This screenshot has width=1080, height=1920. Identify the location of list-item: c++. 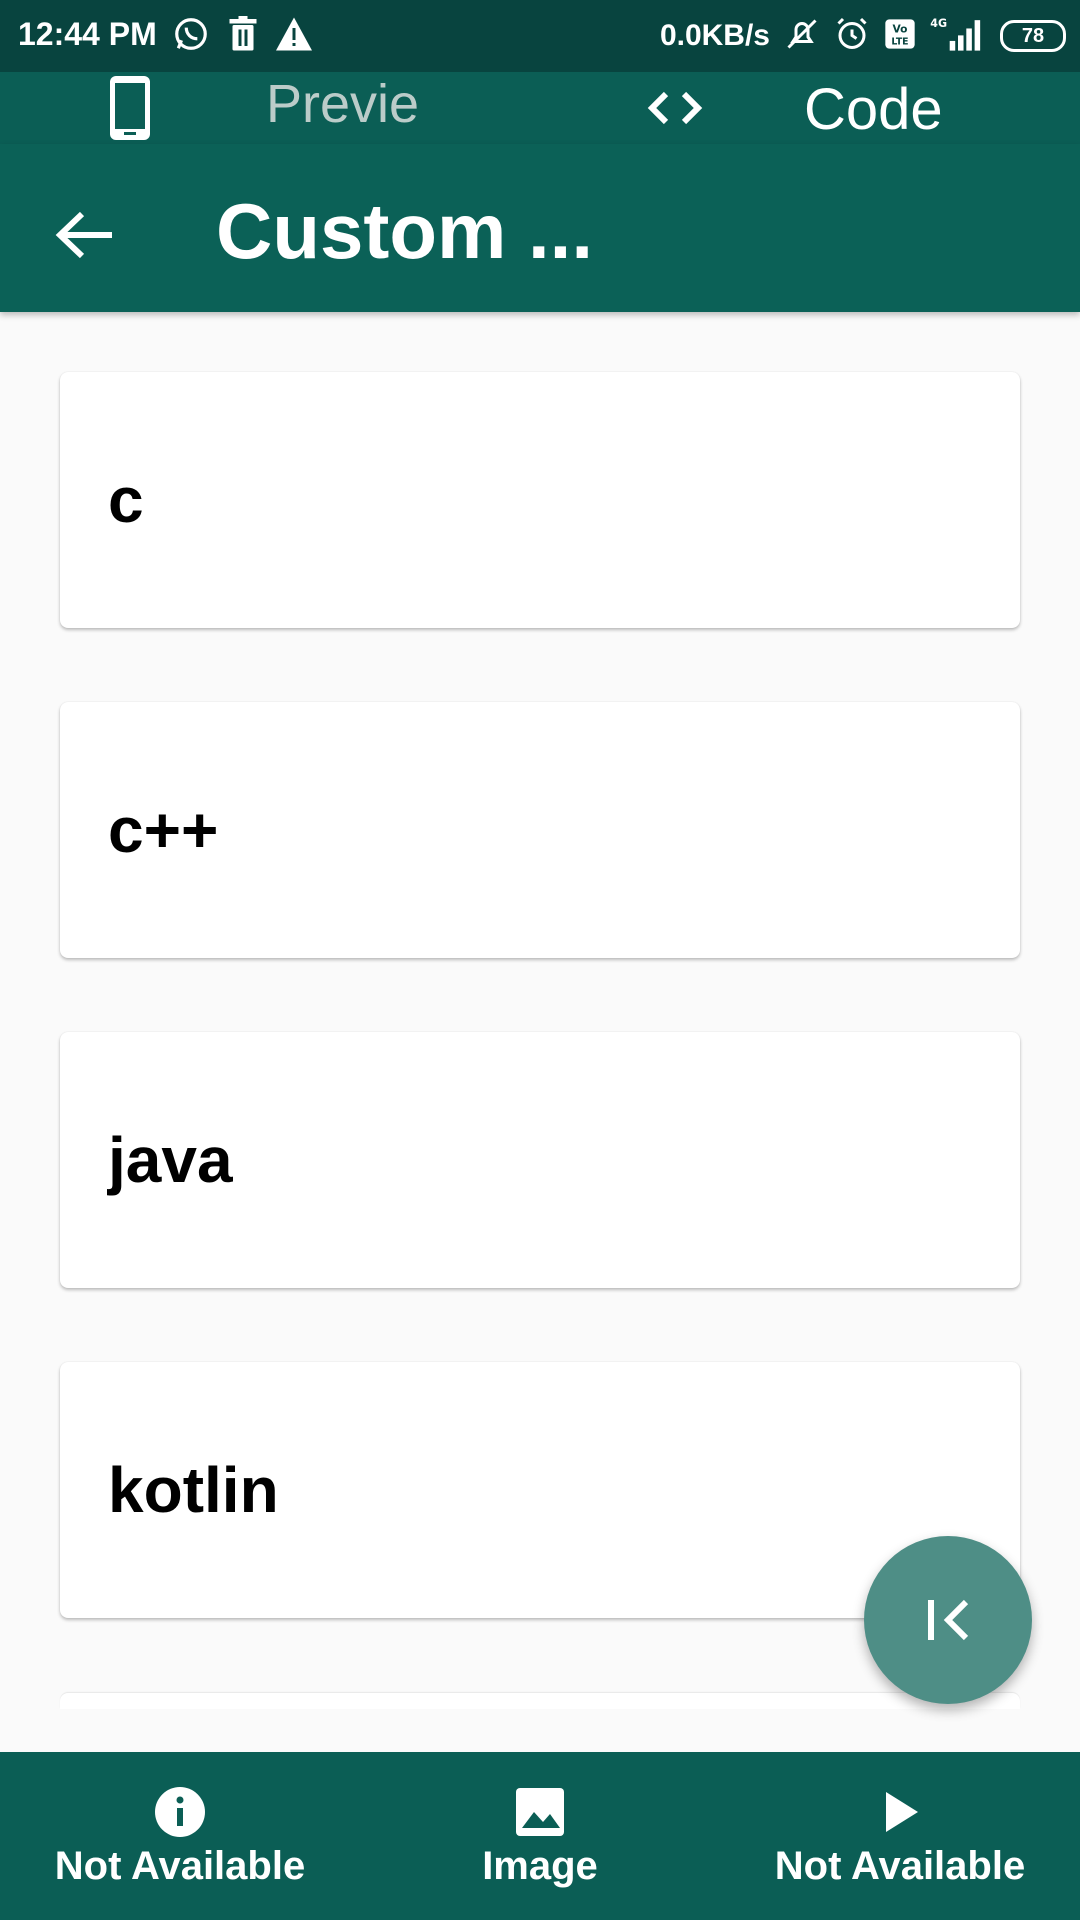
(540, 830).